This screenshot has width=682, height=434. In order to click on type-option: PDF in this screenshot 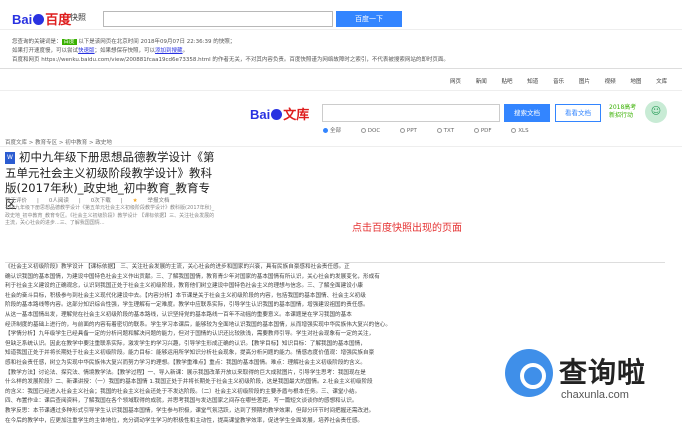, I will do `click(482, 131)`.